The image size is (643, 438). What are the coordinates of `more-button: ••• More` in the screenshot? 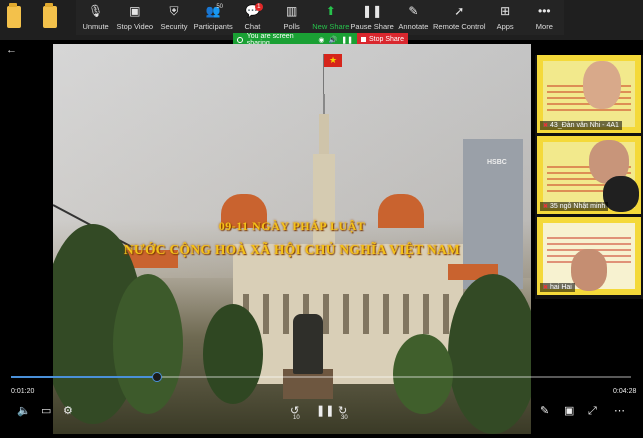 It's located at (544, 17).